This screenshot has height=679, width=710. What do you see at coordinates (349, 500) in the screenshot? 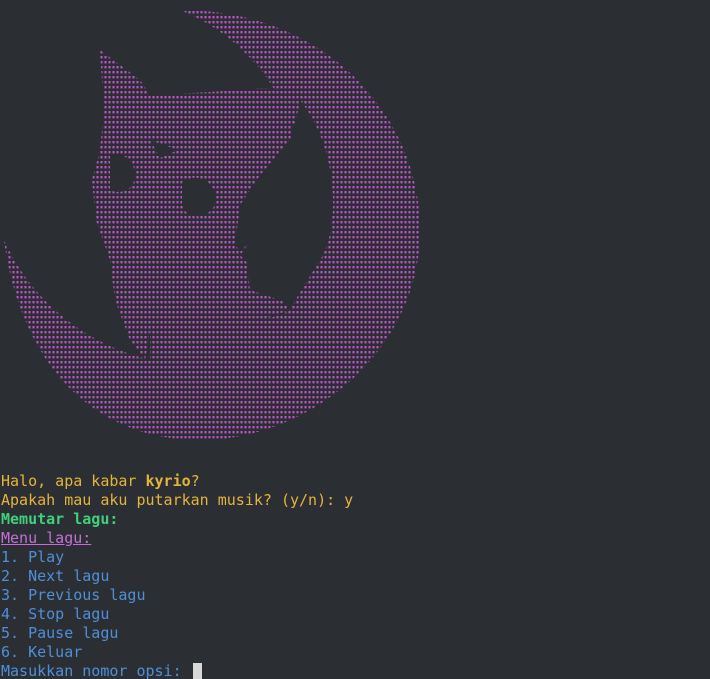
I see `play-prompt-answer: y` at bounding box center [349, 500].